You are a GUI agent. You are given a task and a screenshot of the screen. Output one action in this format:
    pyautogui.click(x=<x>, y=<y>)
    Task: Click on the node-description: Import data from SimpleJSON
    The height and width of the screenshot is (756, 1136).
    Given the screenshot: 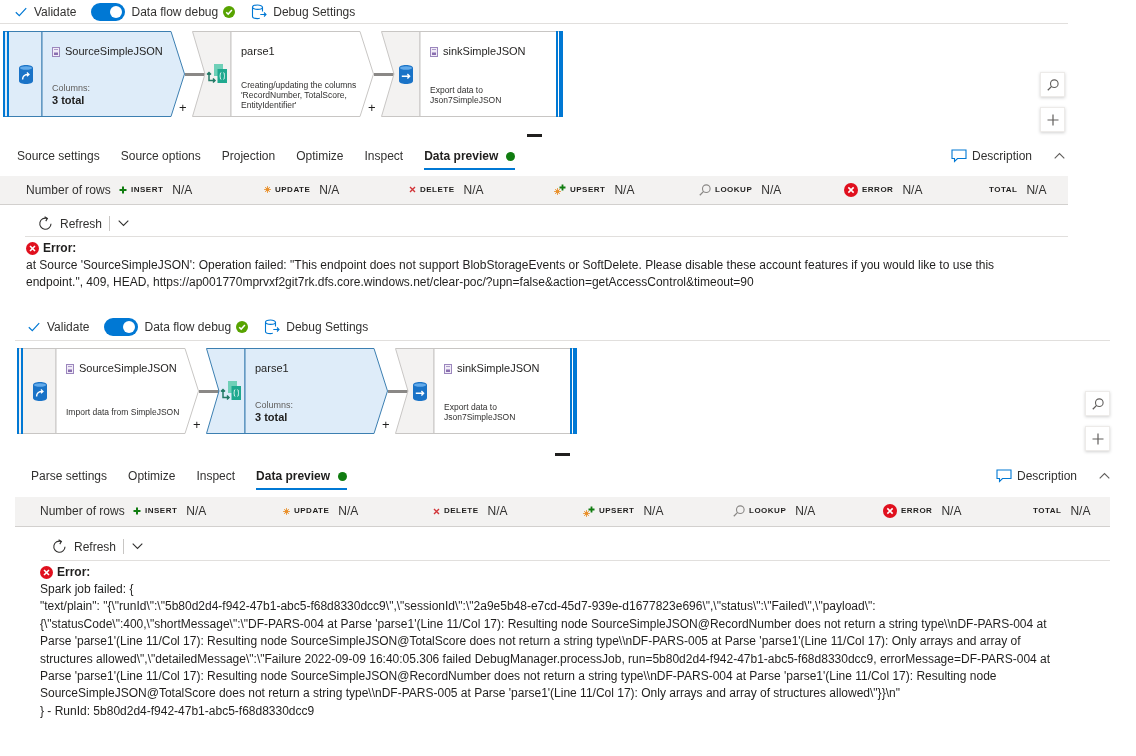 What is the action you would take?
    pyautogui.click(x=123, y=412)
    